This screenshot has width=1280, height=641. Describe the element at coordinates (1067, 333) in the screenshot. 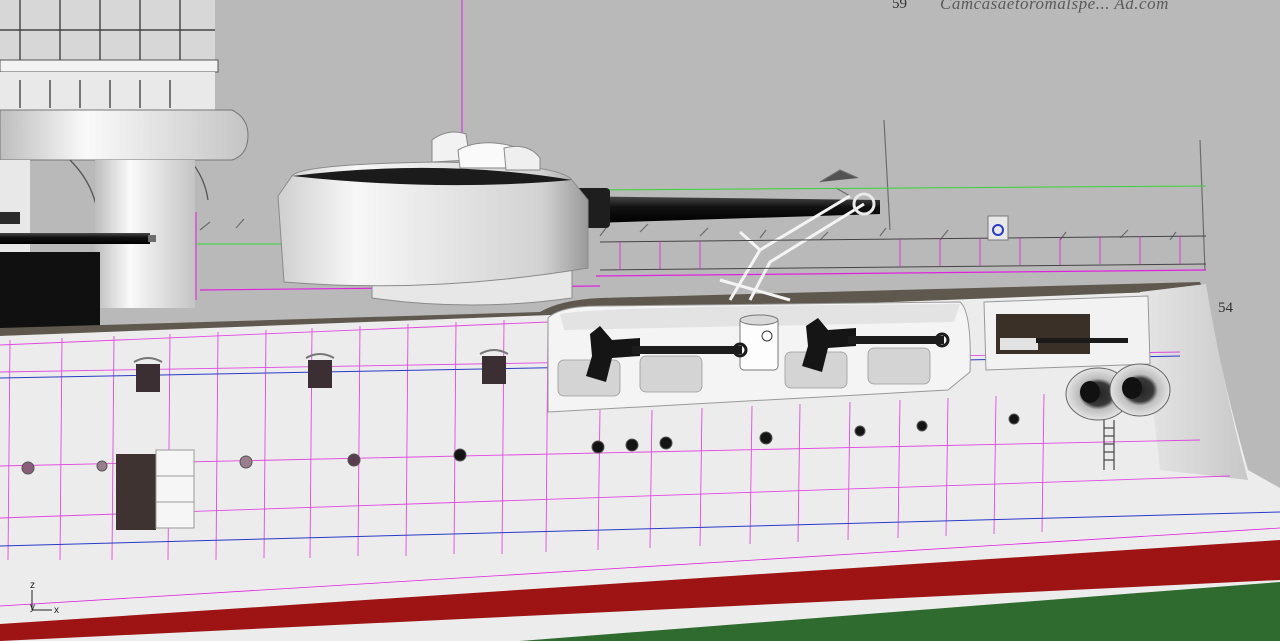

I see `forward-casemate` at that location.